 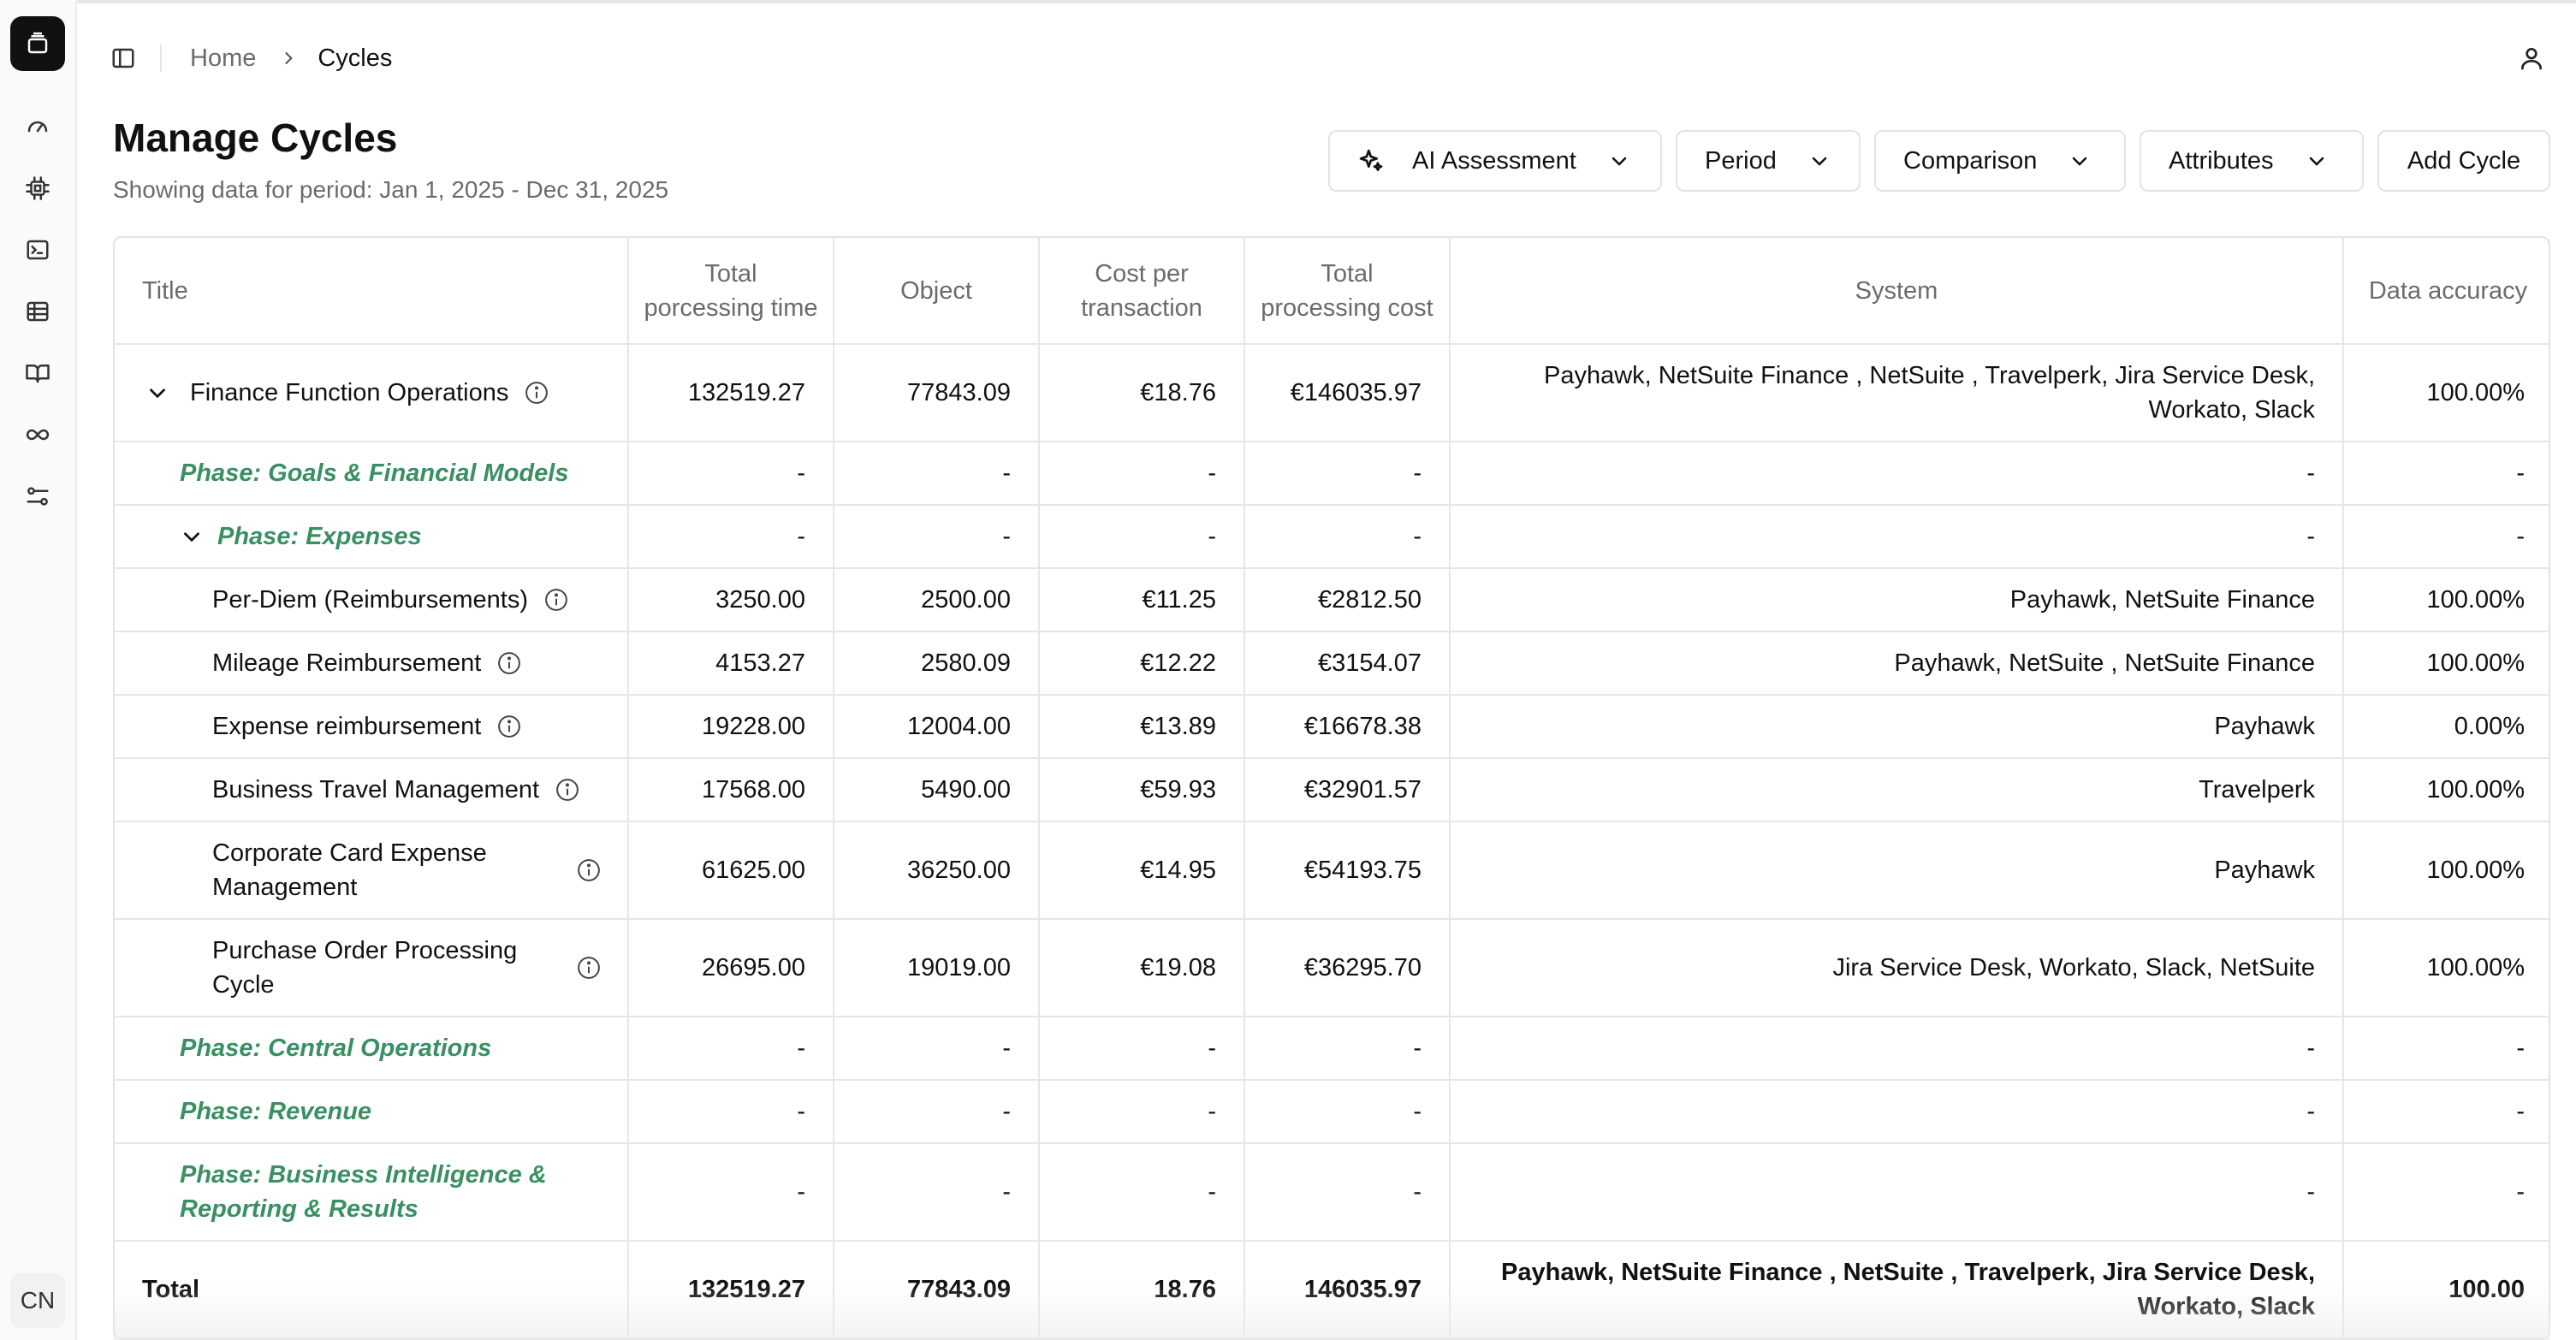 I want to click on column-header-object: Object, so click(x=937, y=292).